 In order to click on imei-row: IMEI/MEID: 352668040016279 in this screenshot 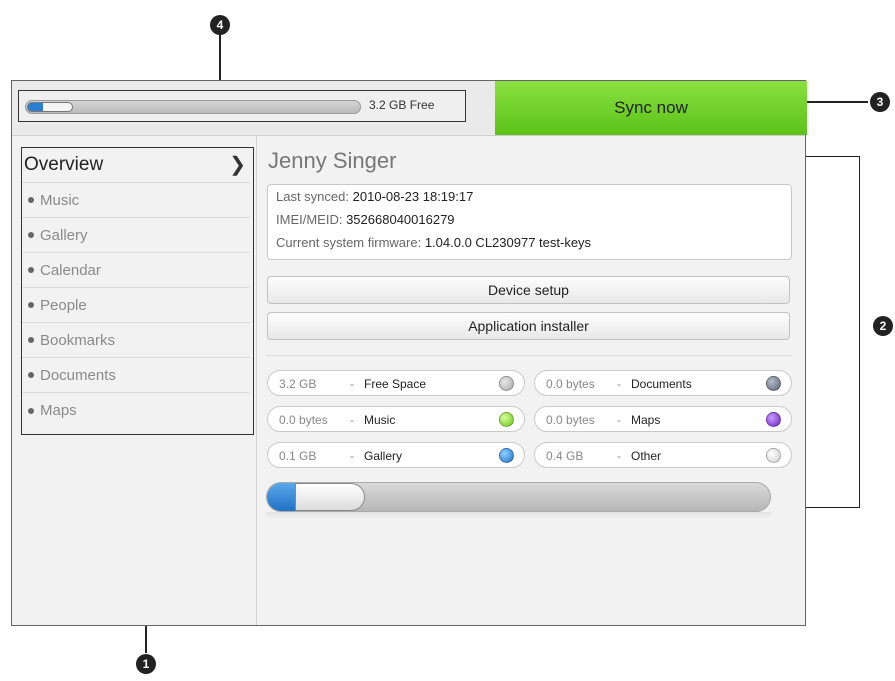, I will do `click(365, 219)`.